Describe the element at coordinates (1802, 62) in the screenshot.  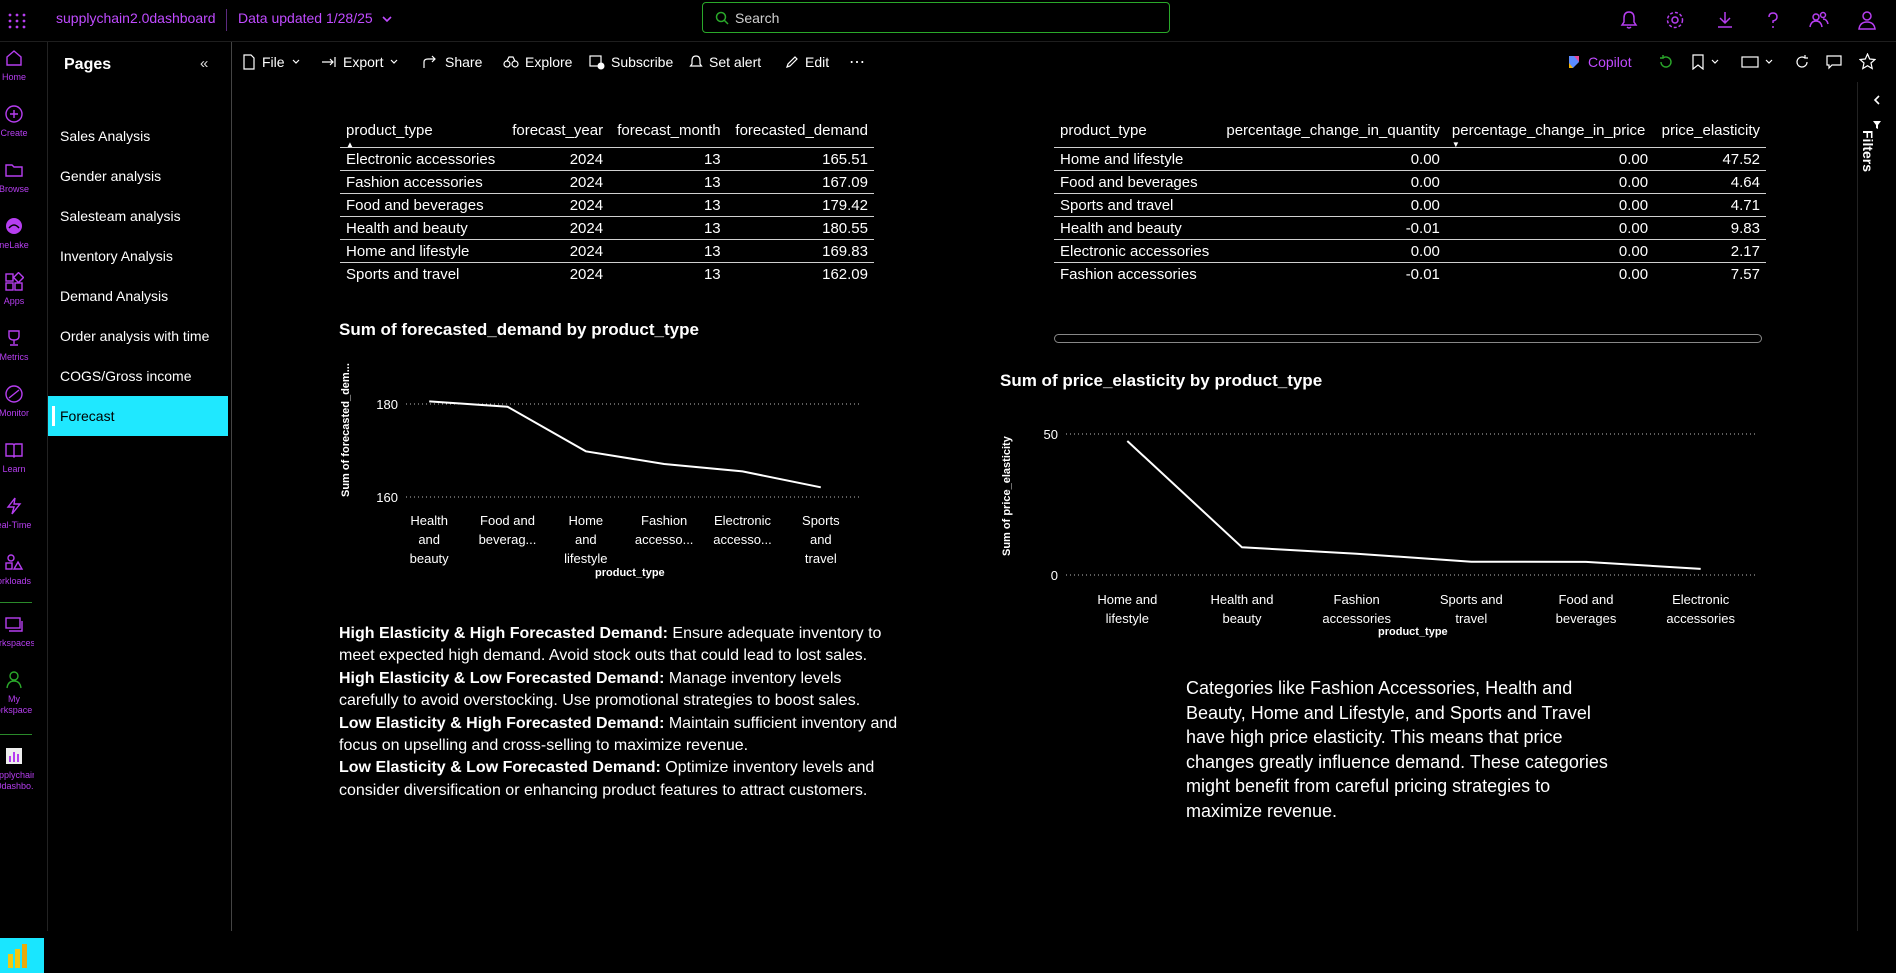
I see `refresh-icon` at that location.